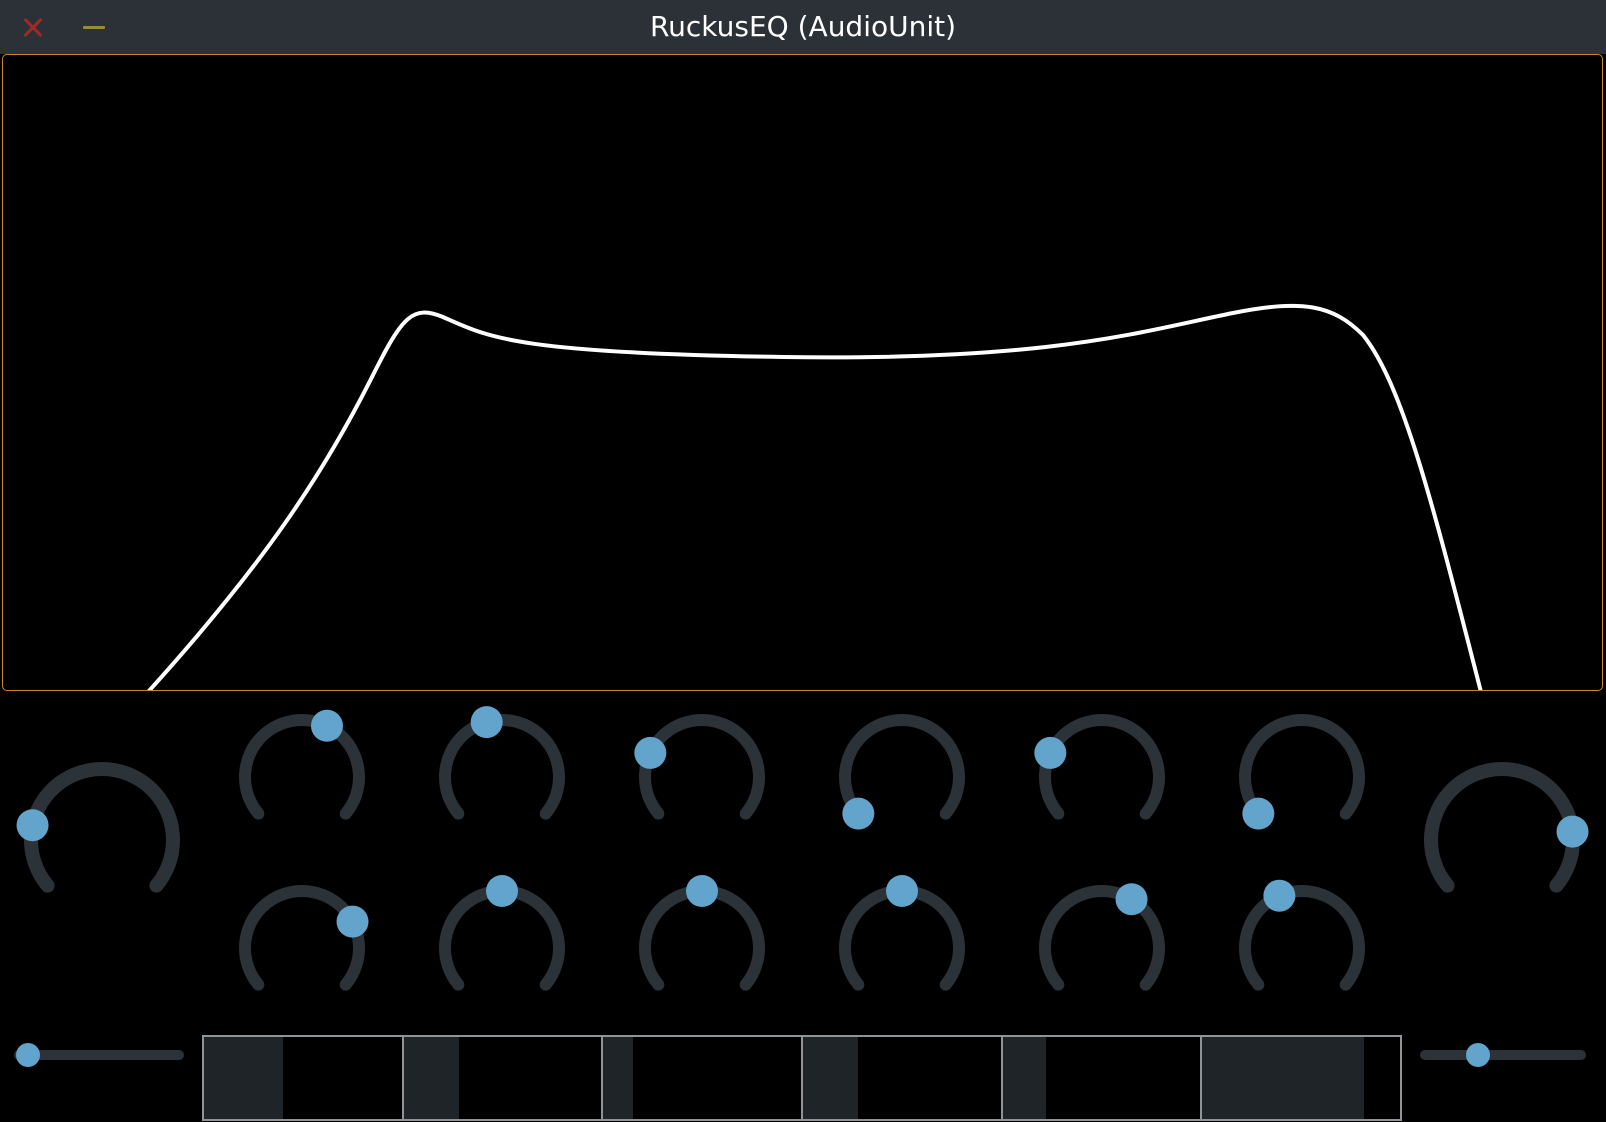  What do you see at coordinates (33, 27) in the screenshot?
I see `close-icon` at bounding box center [33, 27].